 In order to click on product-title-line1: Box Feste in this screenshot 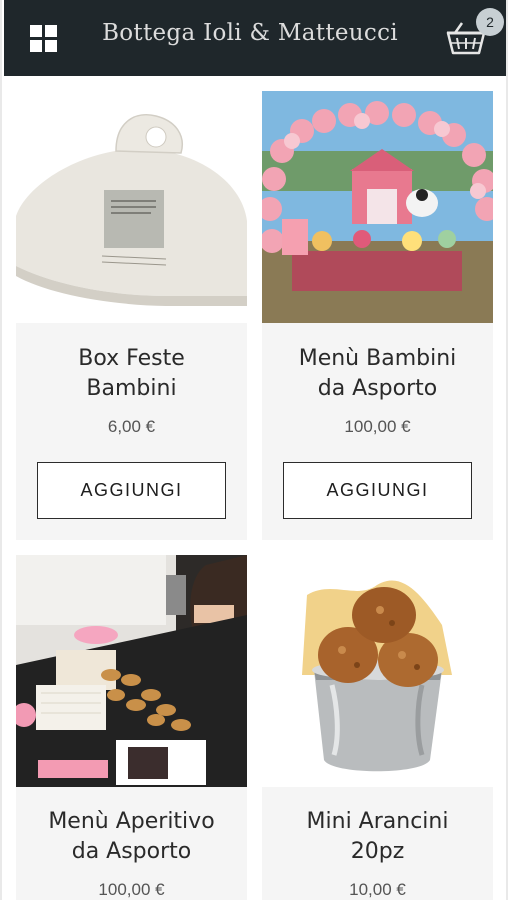, I will do `click(131, 358)`.